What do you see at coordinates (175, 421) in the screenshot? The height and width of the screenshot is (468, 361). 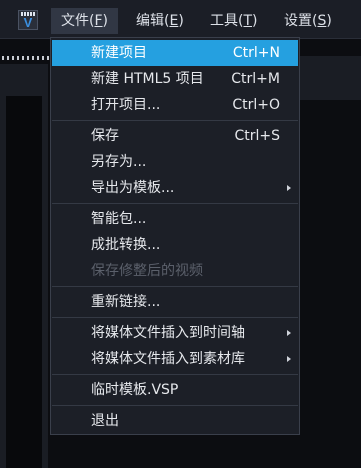 I see `menu-item-exit: 退出` at bounding box center [175, 421].